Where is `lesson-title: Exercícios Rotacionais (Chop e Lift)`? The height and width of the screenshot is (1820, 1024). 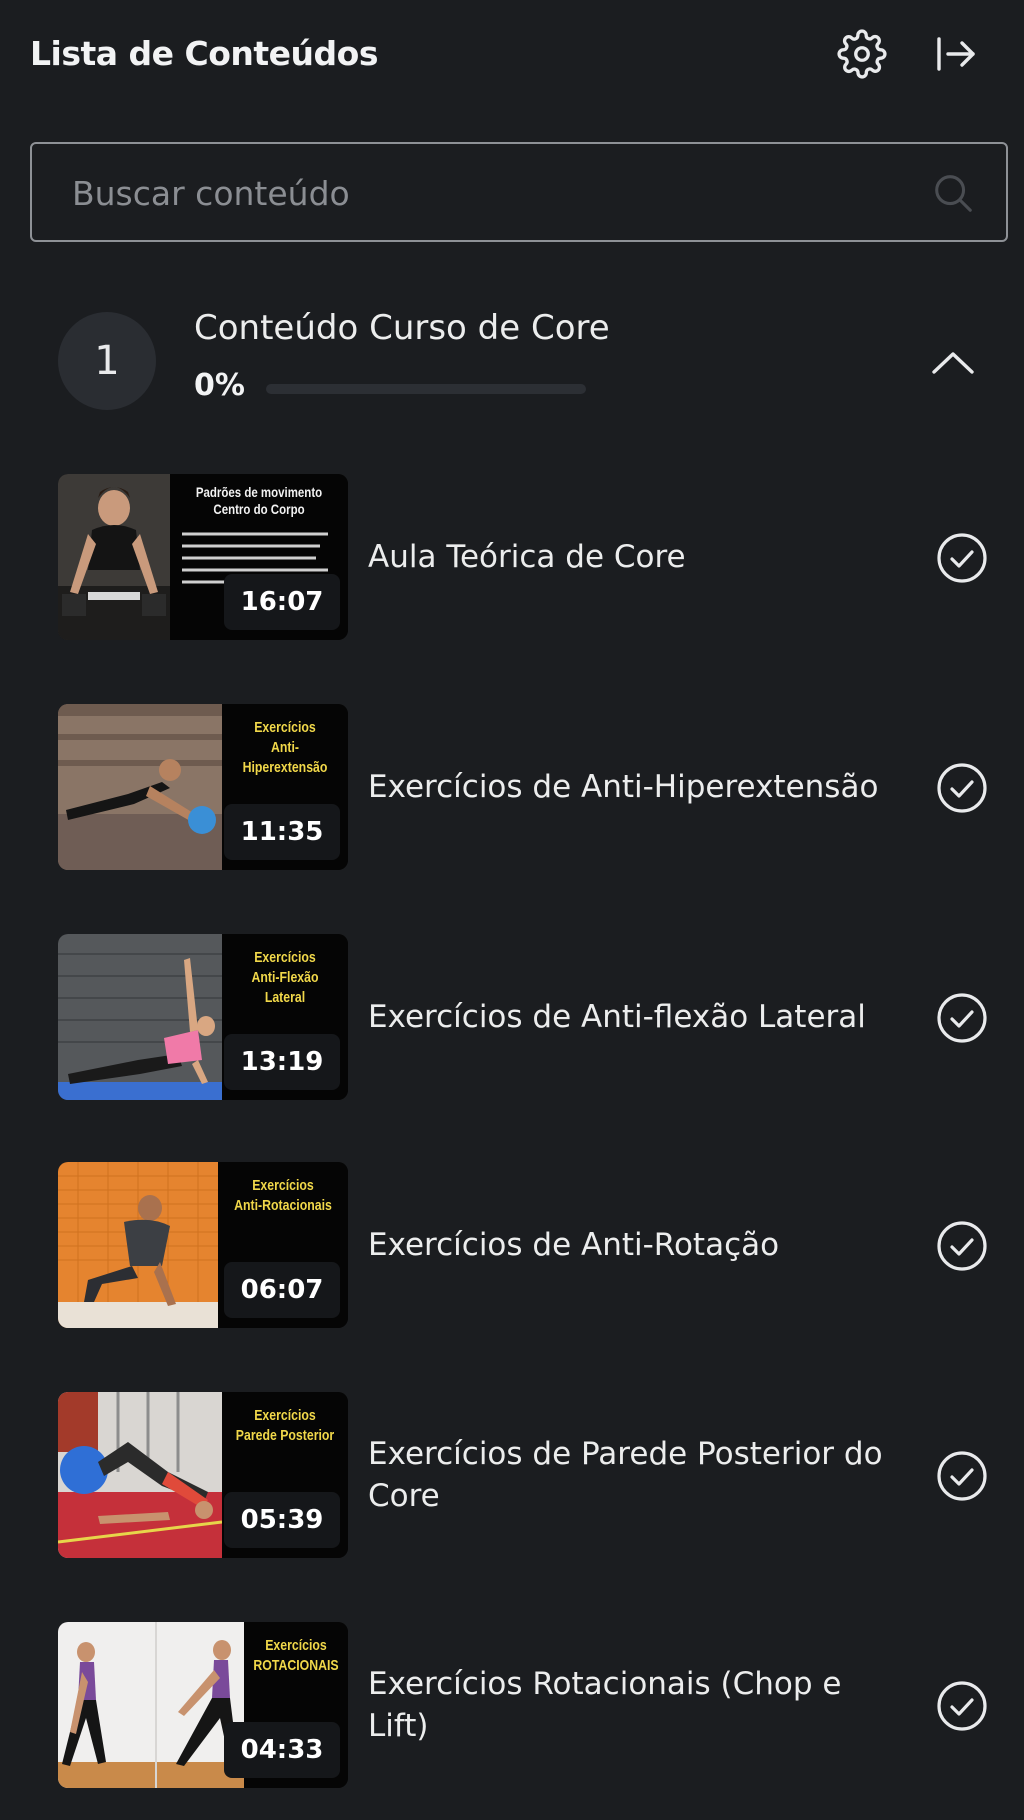
lesson-title: Exercícios Rotacionais (Chop e Lift) is located at coordinates (605, 1705).